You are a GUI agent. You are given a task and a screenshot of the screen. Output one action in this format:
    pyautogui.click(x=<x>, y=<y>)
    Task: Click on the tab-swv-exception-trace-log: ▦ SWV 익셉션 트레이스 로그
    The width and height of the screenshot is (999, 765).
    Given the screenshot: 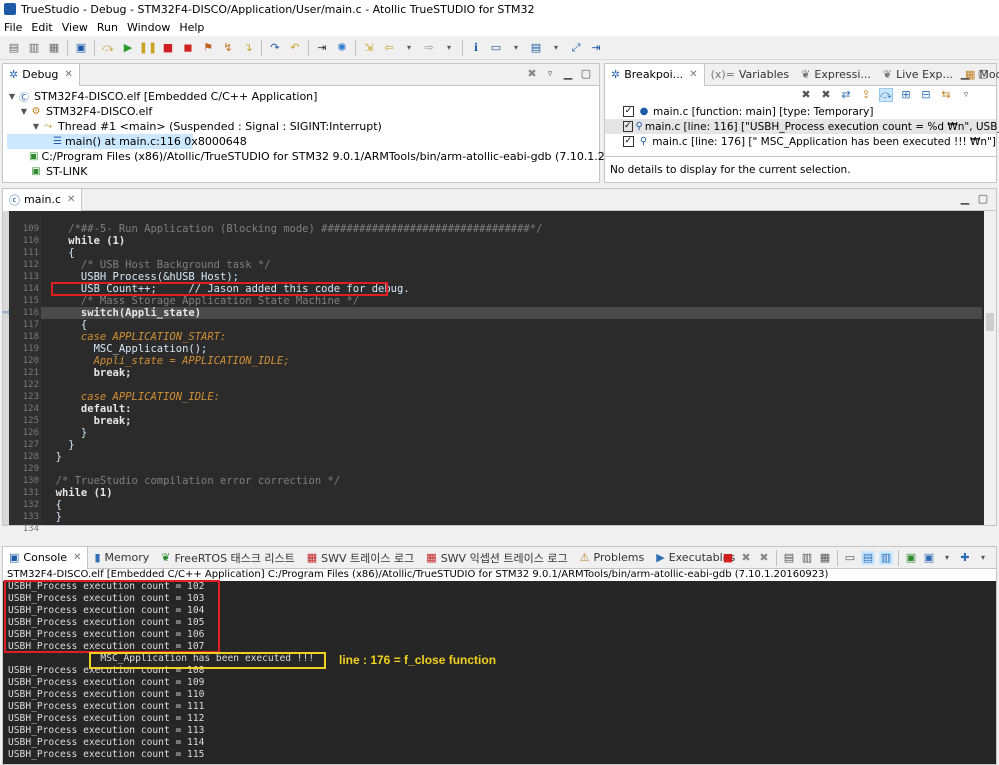 What is the action you would take?
    pyautogui.click(x=496, y=558)
    